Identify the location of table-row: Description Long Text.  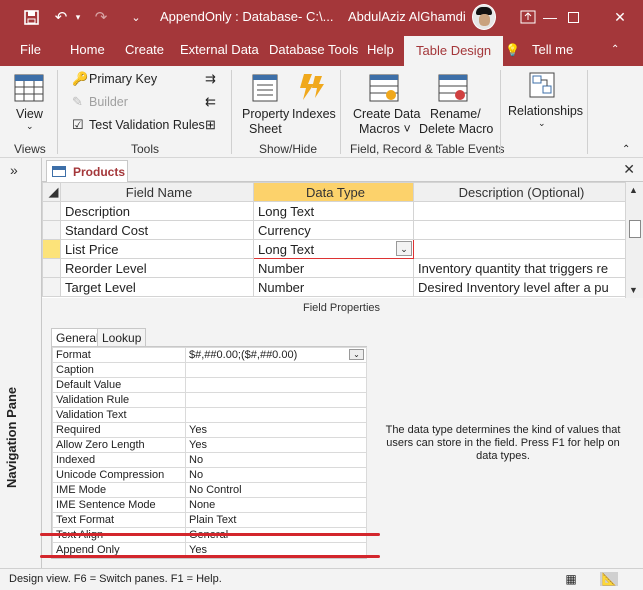
(334, 211).